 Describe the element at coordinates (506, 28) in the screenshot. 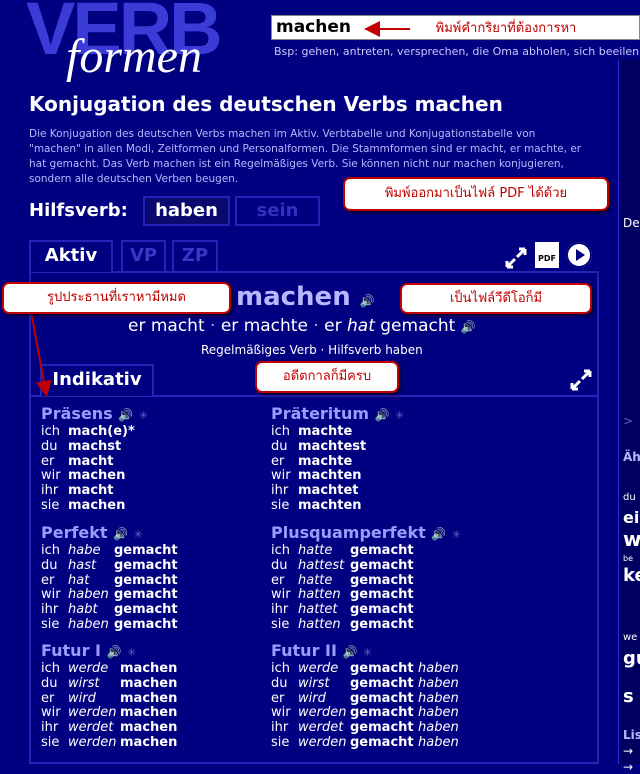

I see `callout-search: พิมพ์คำกริยาที่ต้องการหา` at that location.